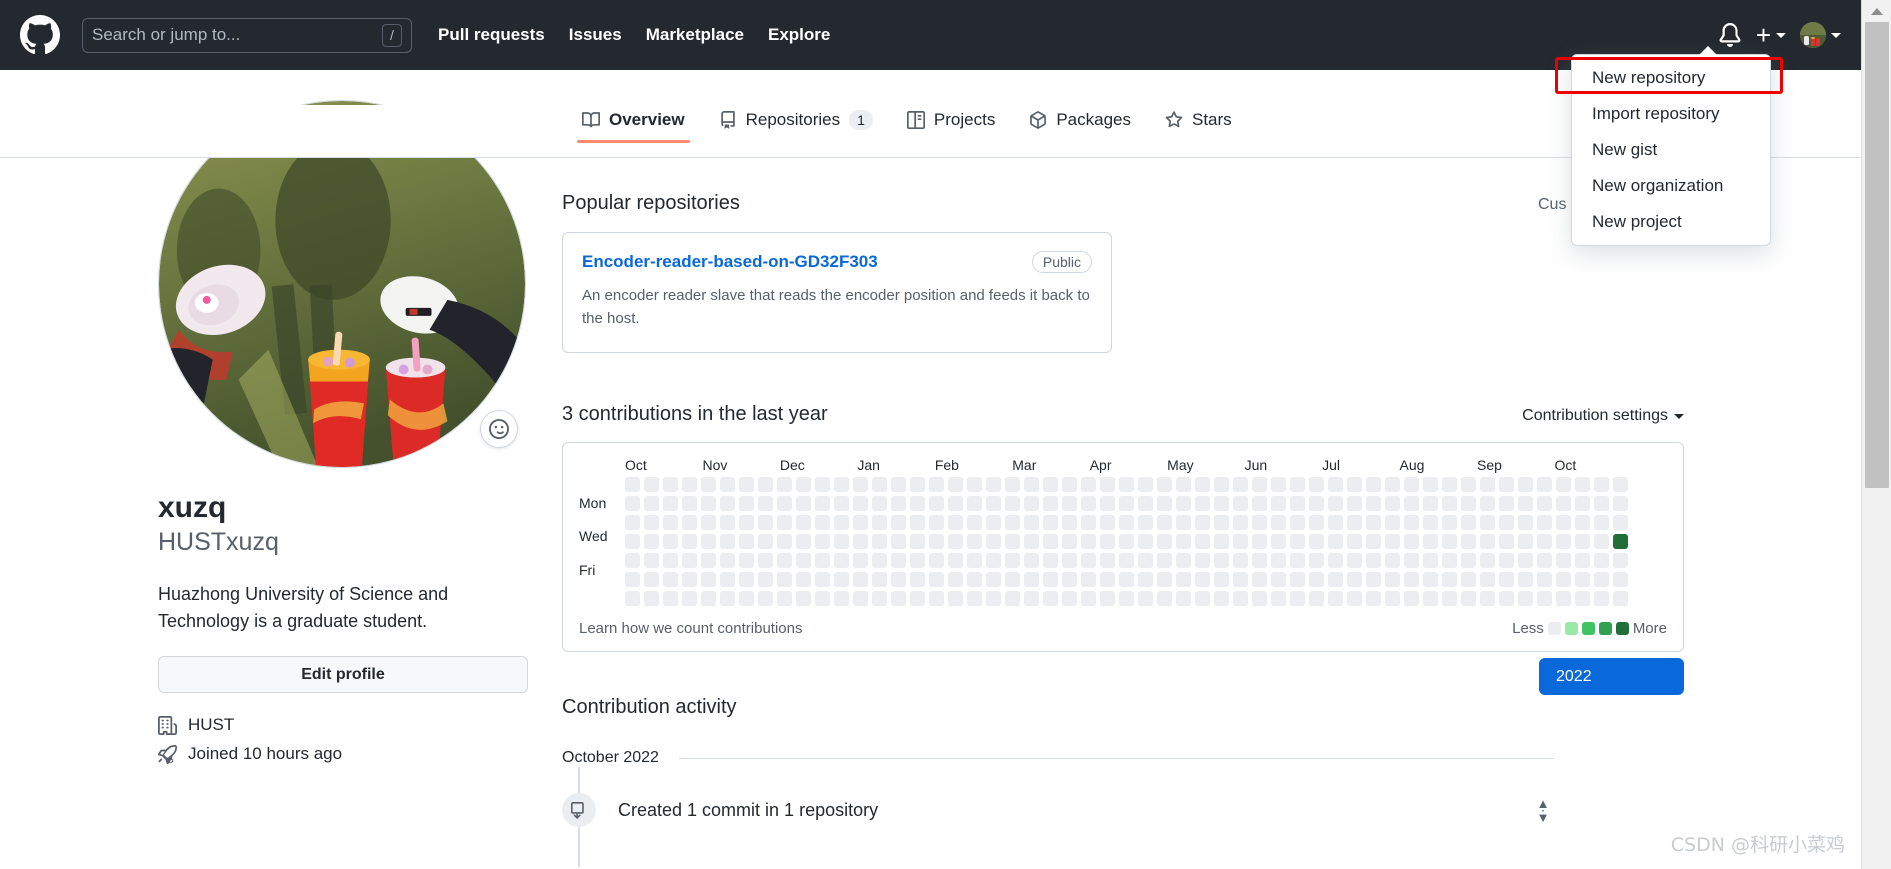  What do you see at coordinates (247, 35) in the screenshot?
I see `search-input: Search or jump to... /` at bounding box center [247, 35].